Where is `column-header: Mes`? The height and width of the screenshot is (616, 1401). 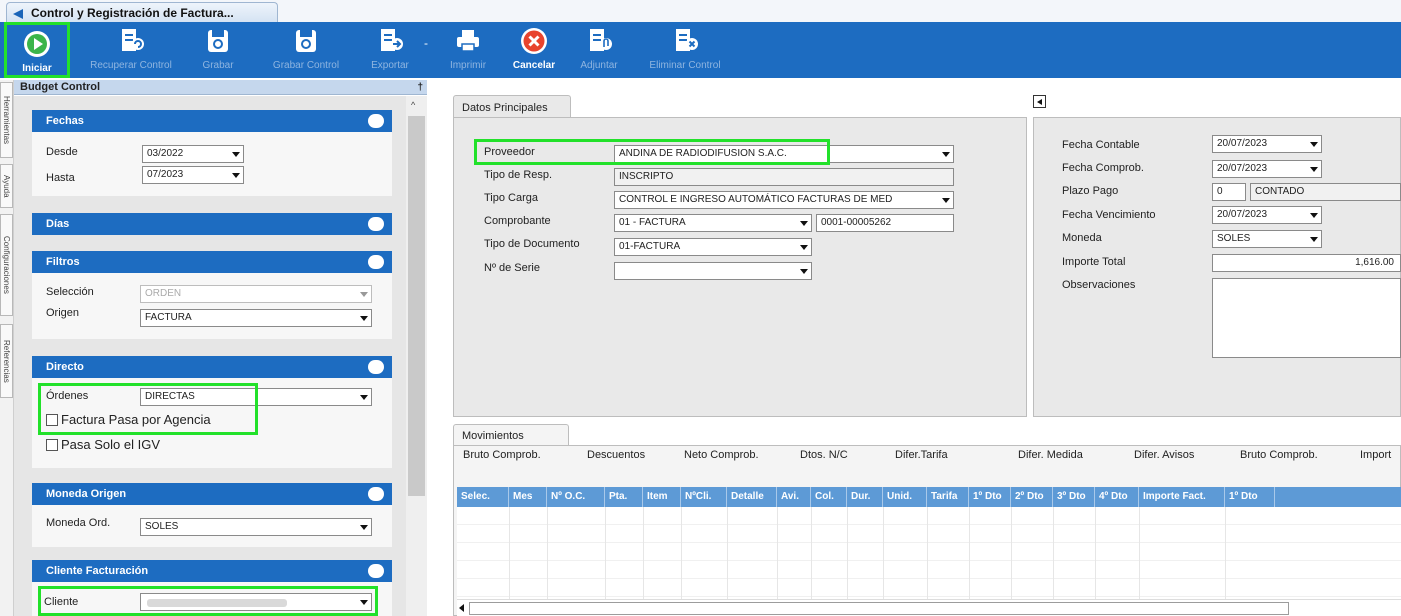 column-header: Mes is located at coordinates (528, 497).